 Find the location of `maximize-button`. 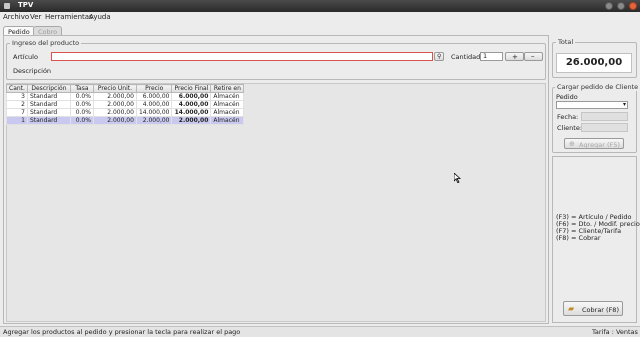

maximize-button is located at coordinates (621, 6).